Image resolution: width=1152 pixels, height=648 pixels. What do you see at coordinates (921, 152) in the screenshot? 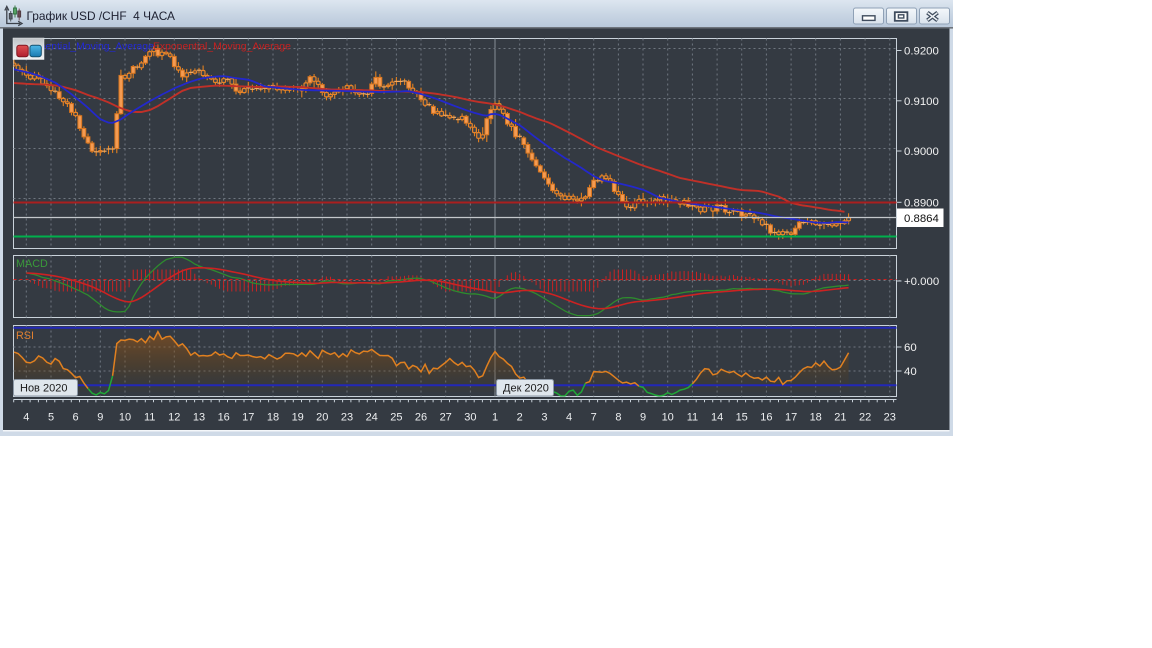
I see `svg-text: 0.9000` at bounding box center [921, 152].